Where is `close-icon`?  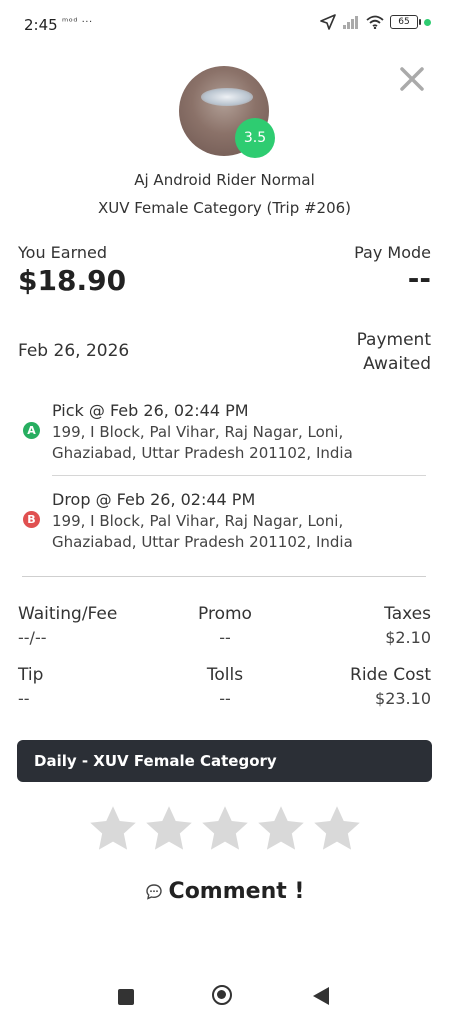
close-icon is located at coordinates (412, 79).